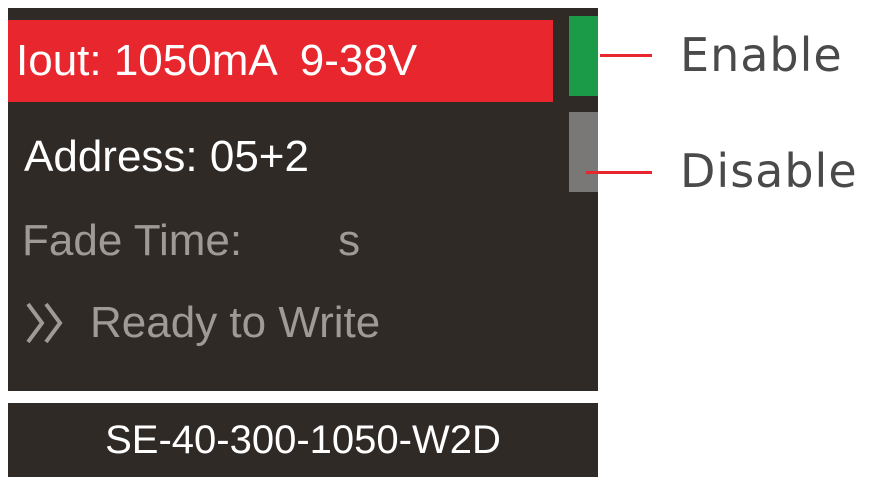  I want to click on enable-callout-label: Enable, so click(761, 55).